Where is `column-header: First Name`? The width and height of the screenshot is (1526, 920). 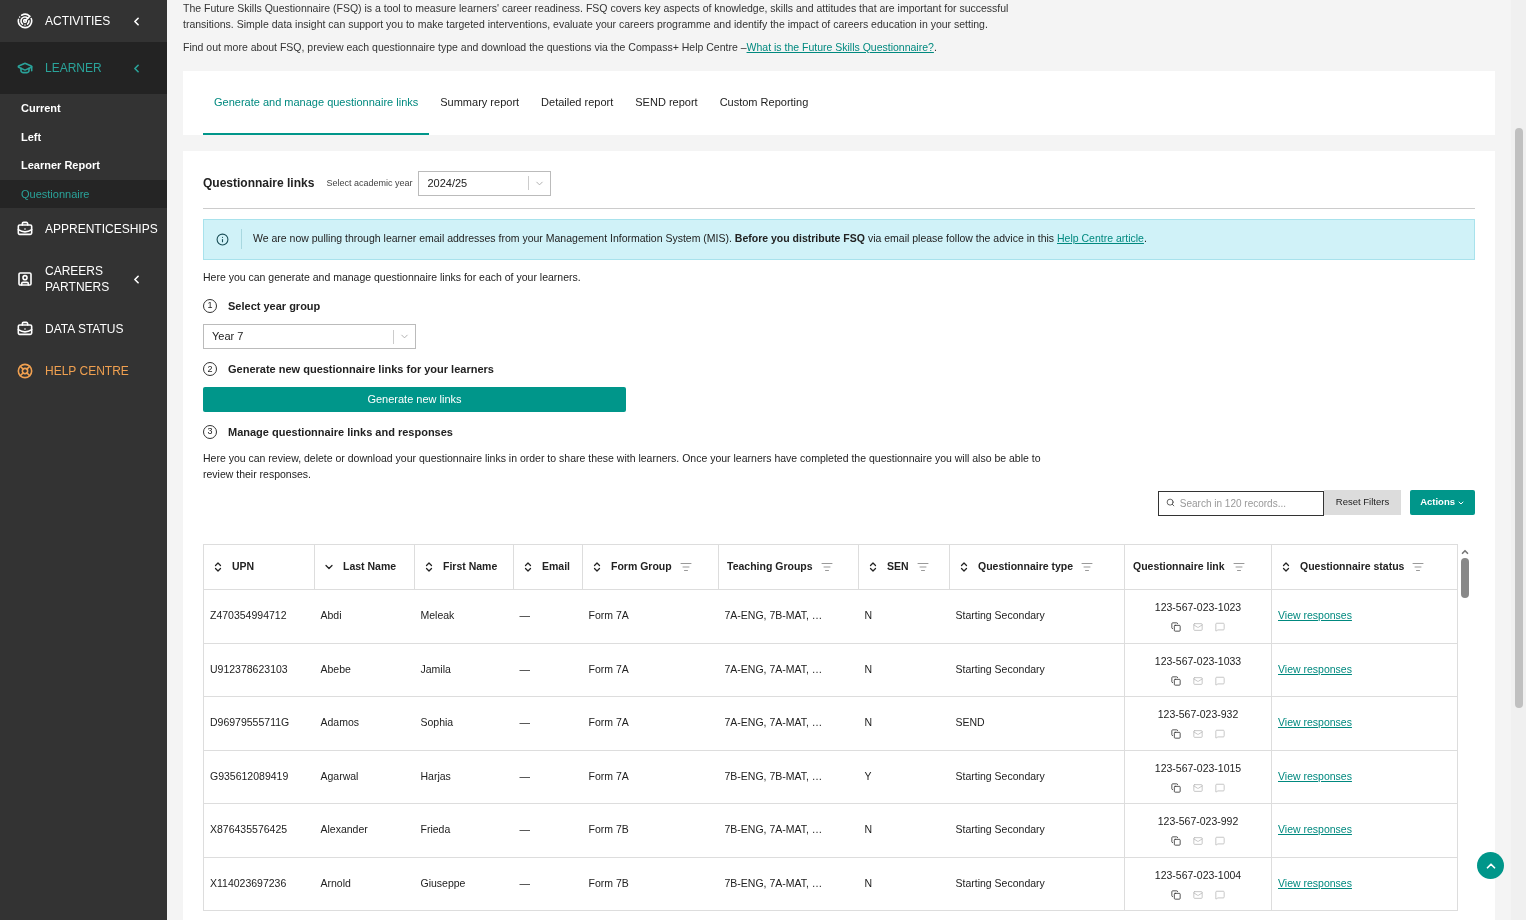 column-header: First Name is located at coordinates (464, 567).